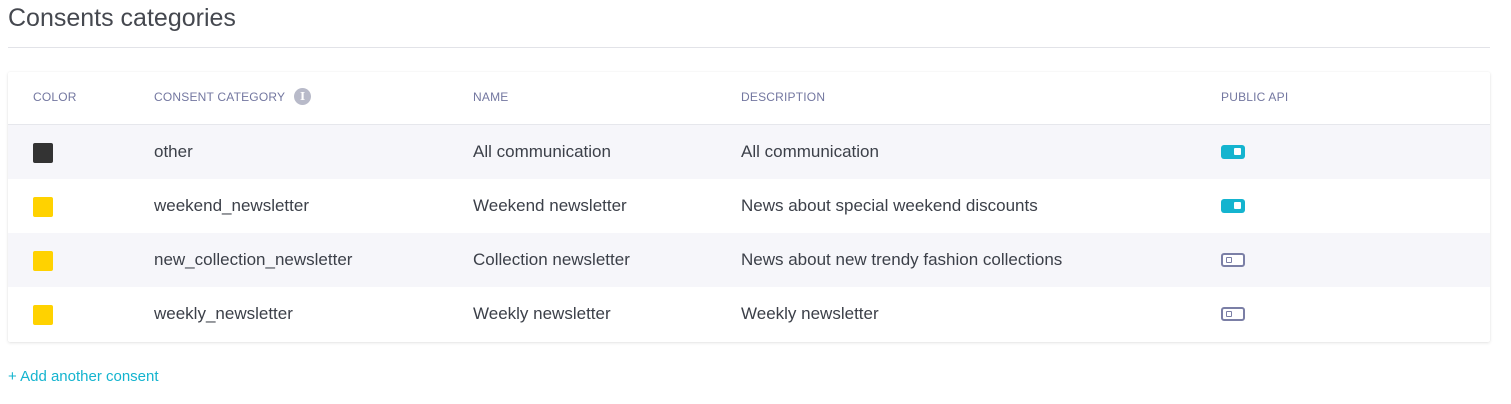  I want to click on description-cell: All communication, so click(810, 151).